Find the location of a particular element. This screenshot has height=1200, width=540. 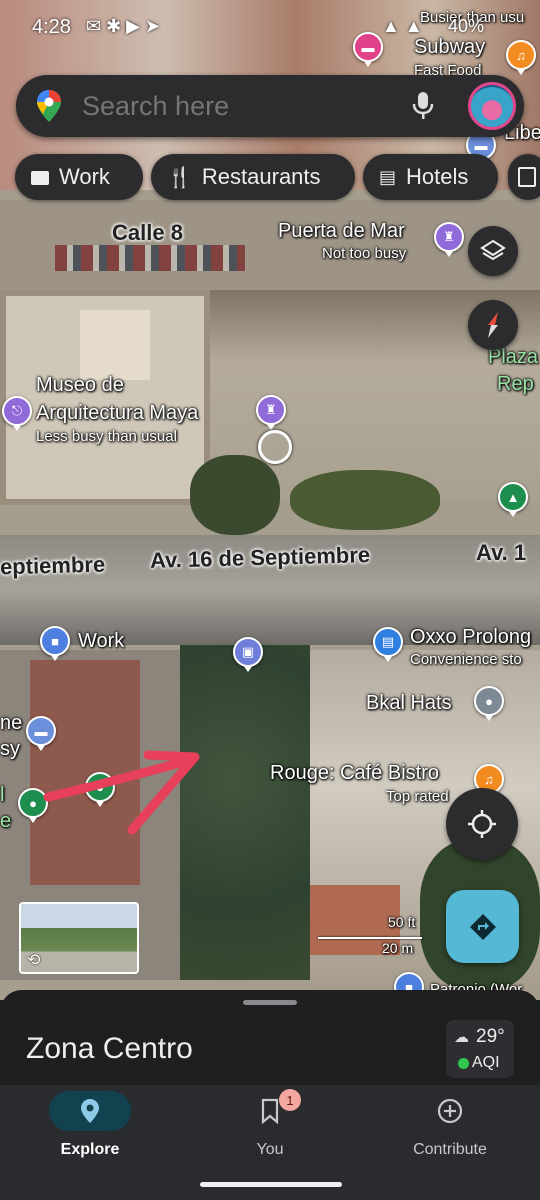

bottom-navigation: Explore 1 You Contribute is located at coordinates (270, 1142).